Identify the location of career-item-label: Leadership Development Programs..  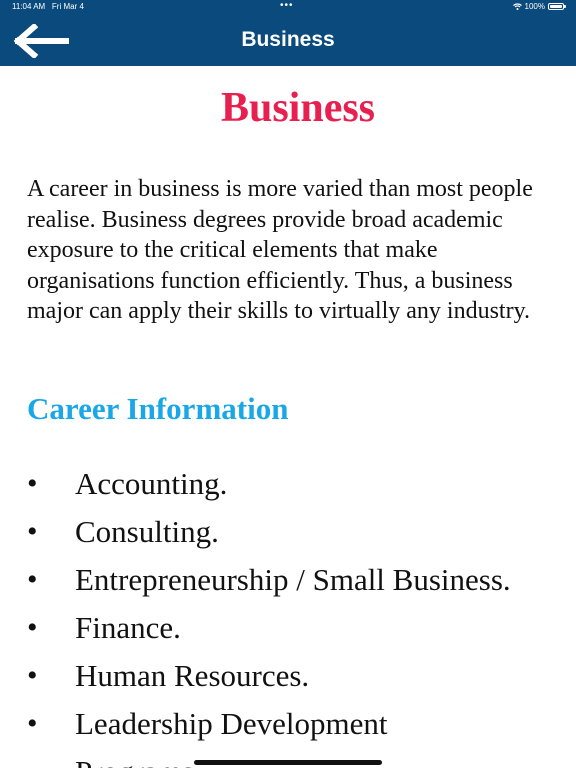
(231, 737).